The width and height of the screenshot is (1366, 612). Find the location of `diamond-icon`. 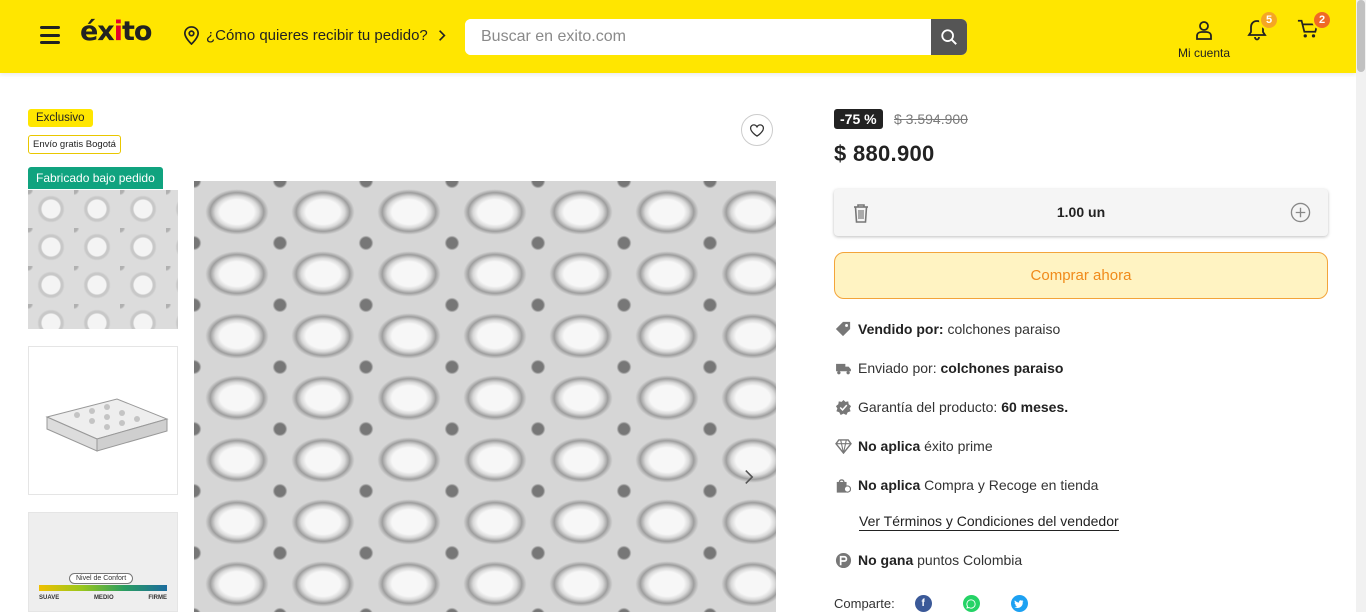

diamond-icon is located at coordinates (843, 446).